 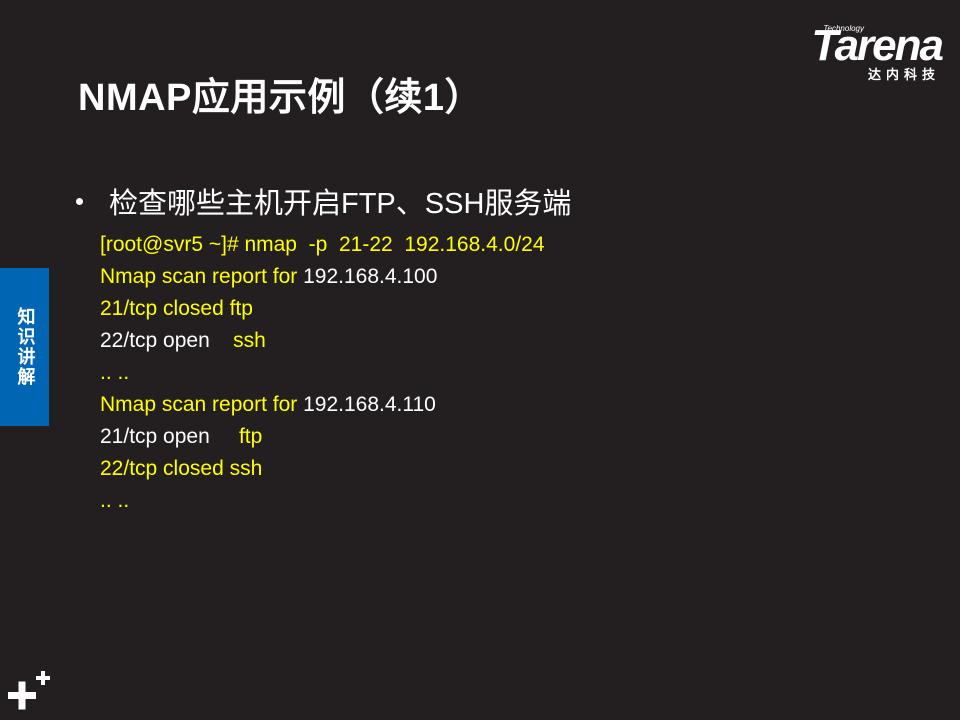 What do you see at coordinates (181, 468) in the screenshot?
I see `code-segment: 22/tcp closed ssh` at bounding box center [181, 468].